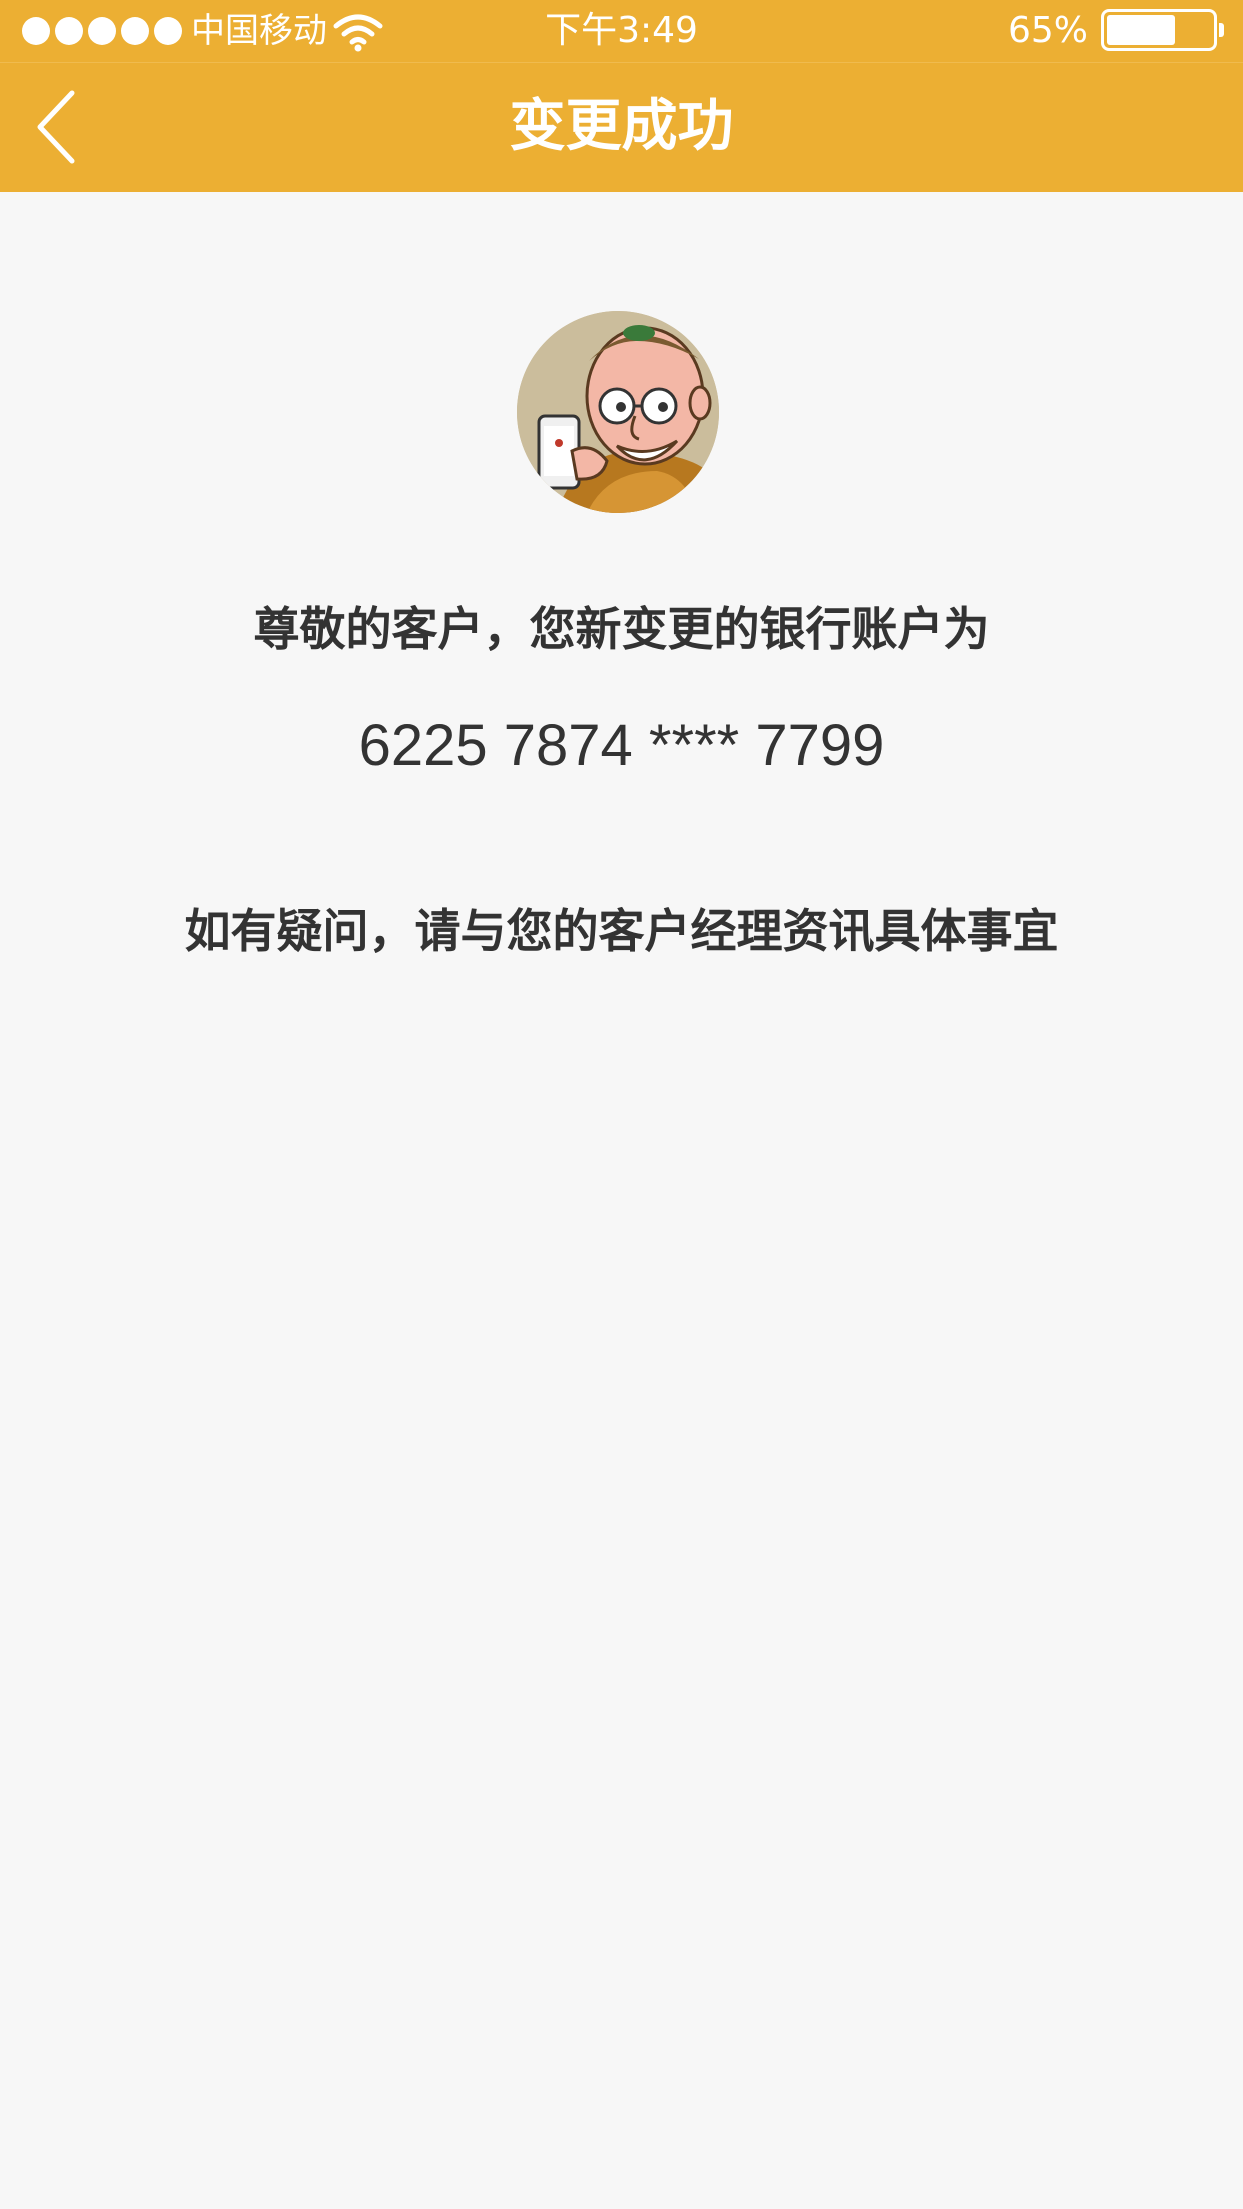 This screenshot has height=2209, width=1243. I want to click on success-message: 尊敬的客户，您新变更的银行账户为, so click(621, 629).